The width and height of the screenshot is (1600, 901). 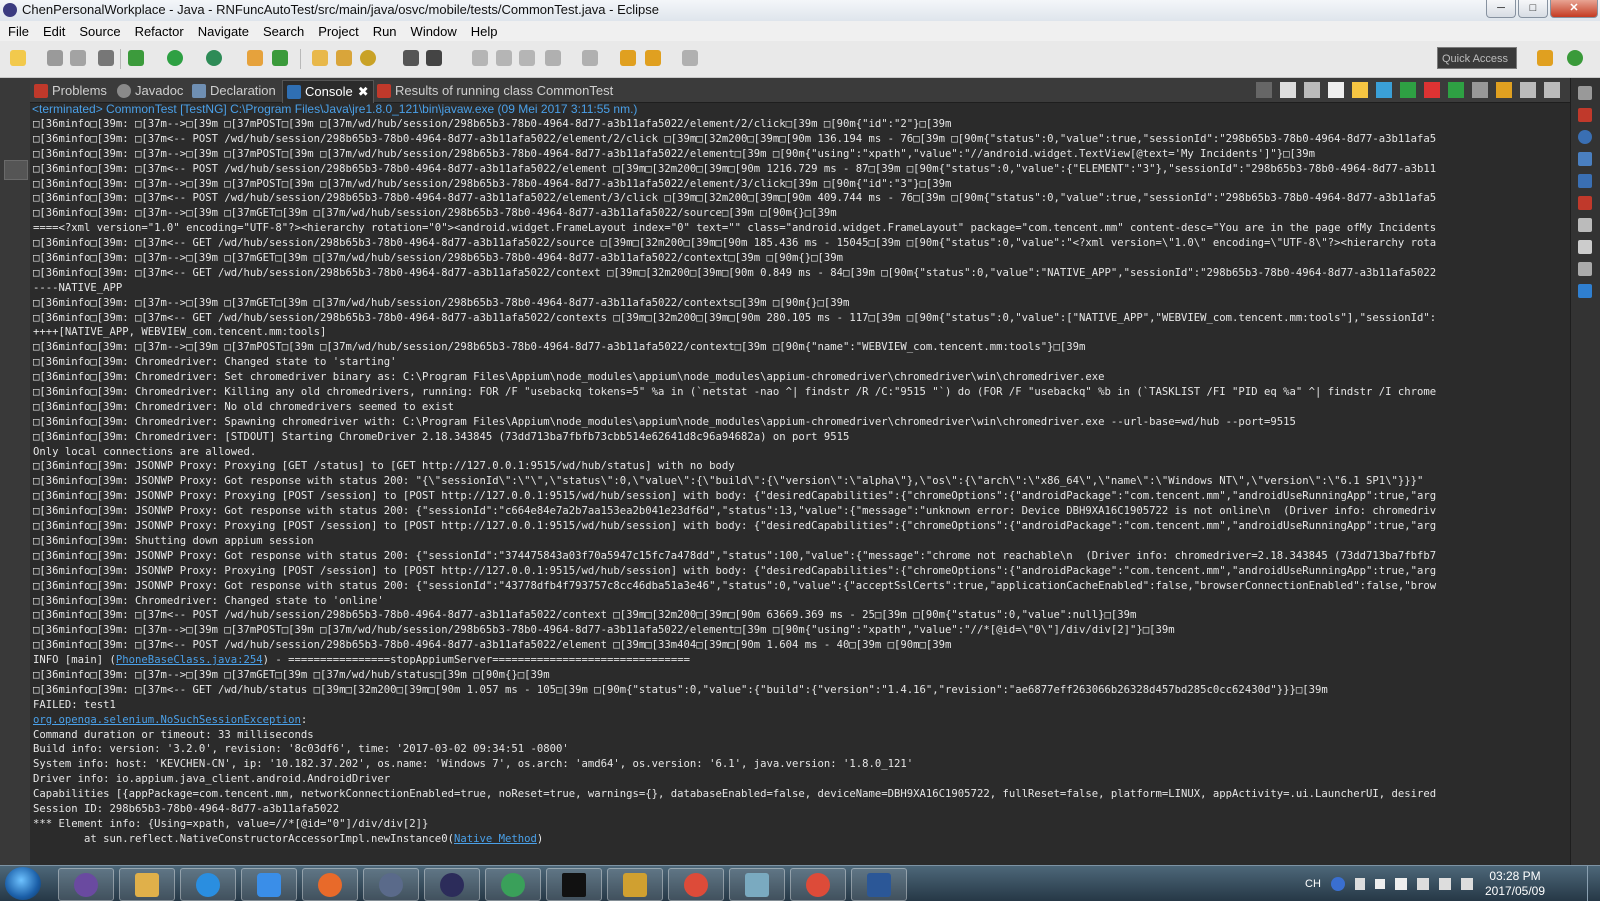 What do you see at coordinates (590, 58) in the screenshot?
I see `prev-annotation-icon` at bounding box center [590, 58].